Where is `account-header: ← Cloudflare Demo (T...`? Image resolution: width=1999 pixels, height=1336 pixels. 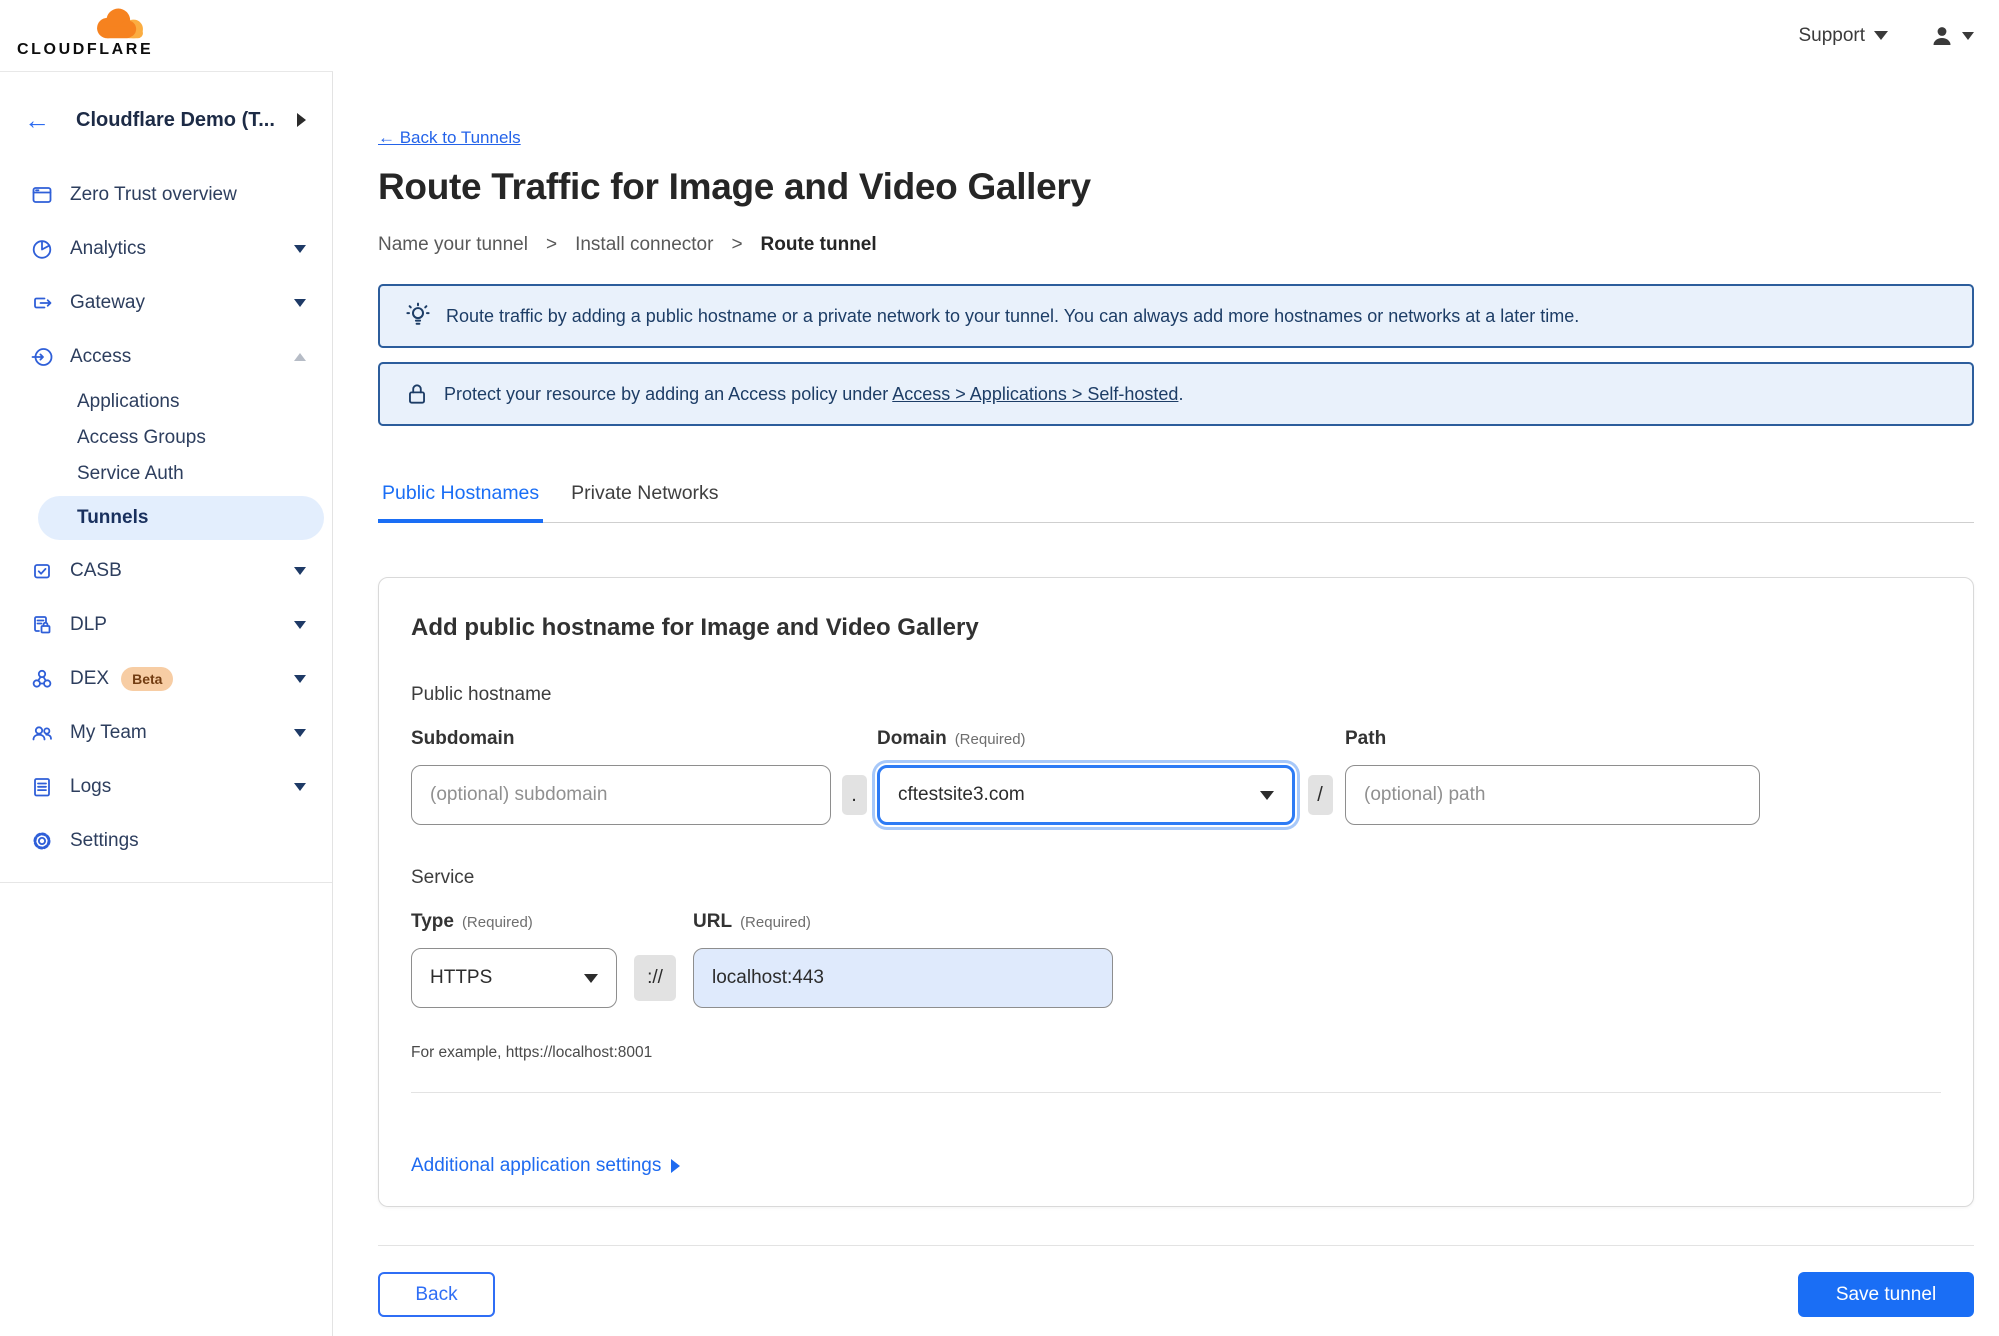
account-header: ← Cloudflare Demo (T... is located at coordinates (166, 120).